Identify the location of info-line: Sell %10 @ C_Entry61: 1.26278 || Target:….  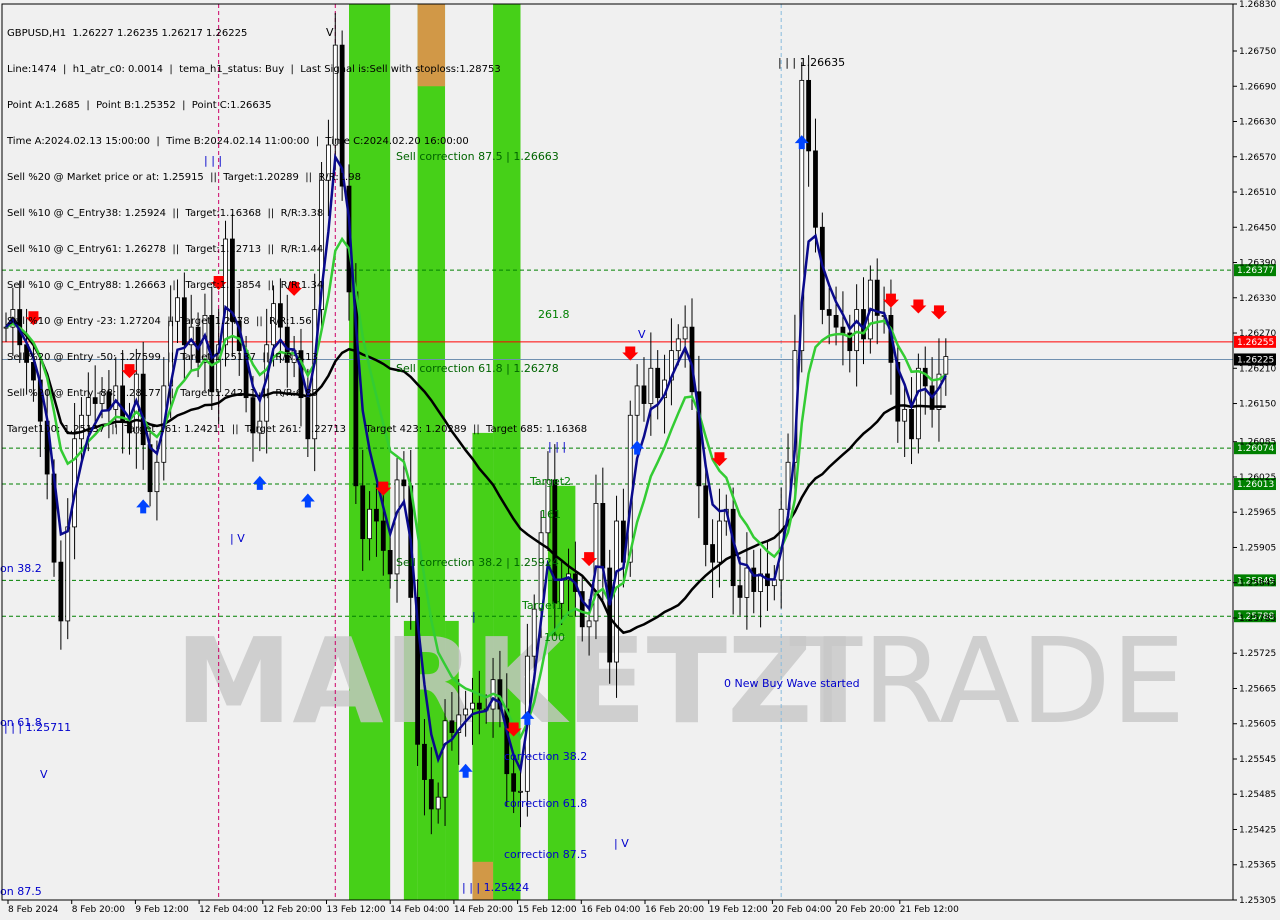
(165, 249).